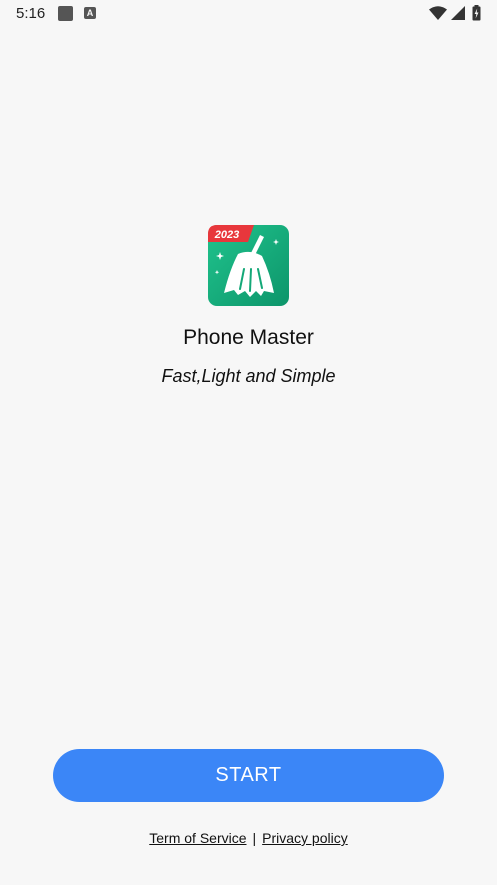 The width and height of the screenshot is (497, 885). What do you see at coordinates (197, 838) in the screenshot?
I see `terms-of-service-link: Term of Service` at bounding box center [197, 838].